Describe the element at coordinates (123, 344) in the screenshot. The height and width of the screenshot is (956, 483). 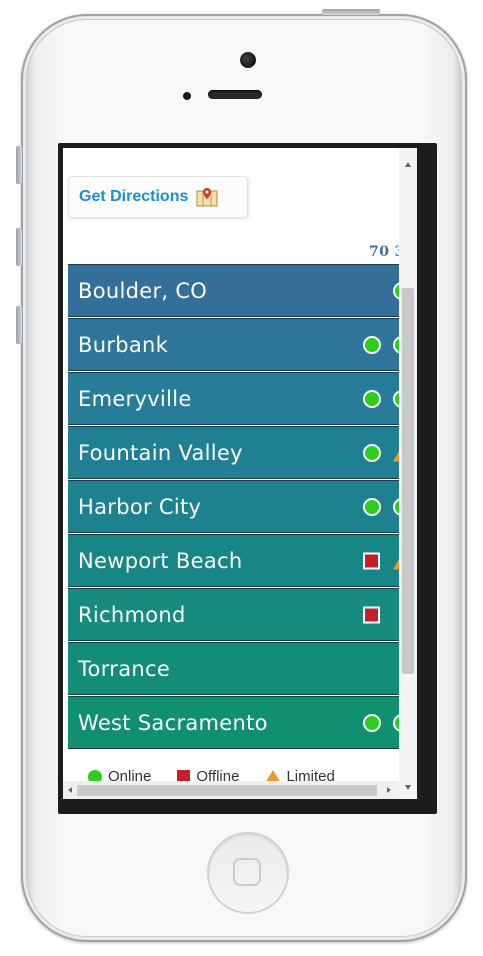
I see `location-name: Burbank` at that location.